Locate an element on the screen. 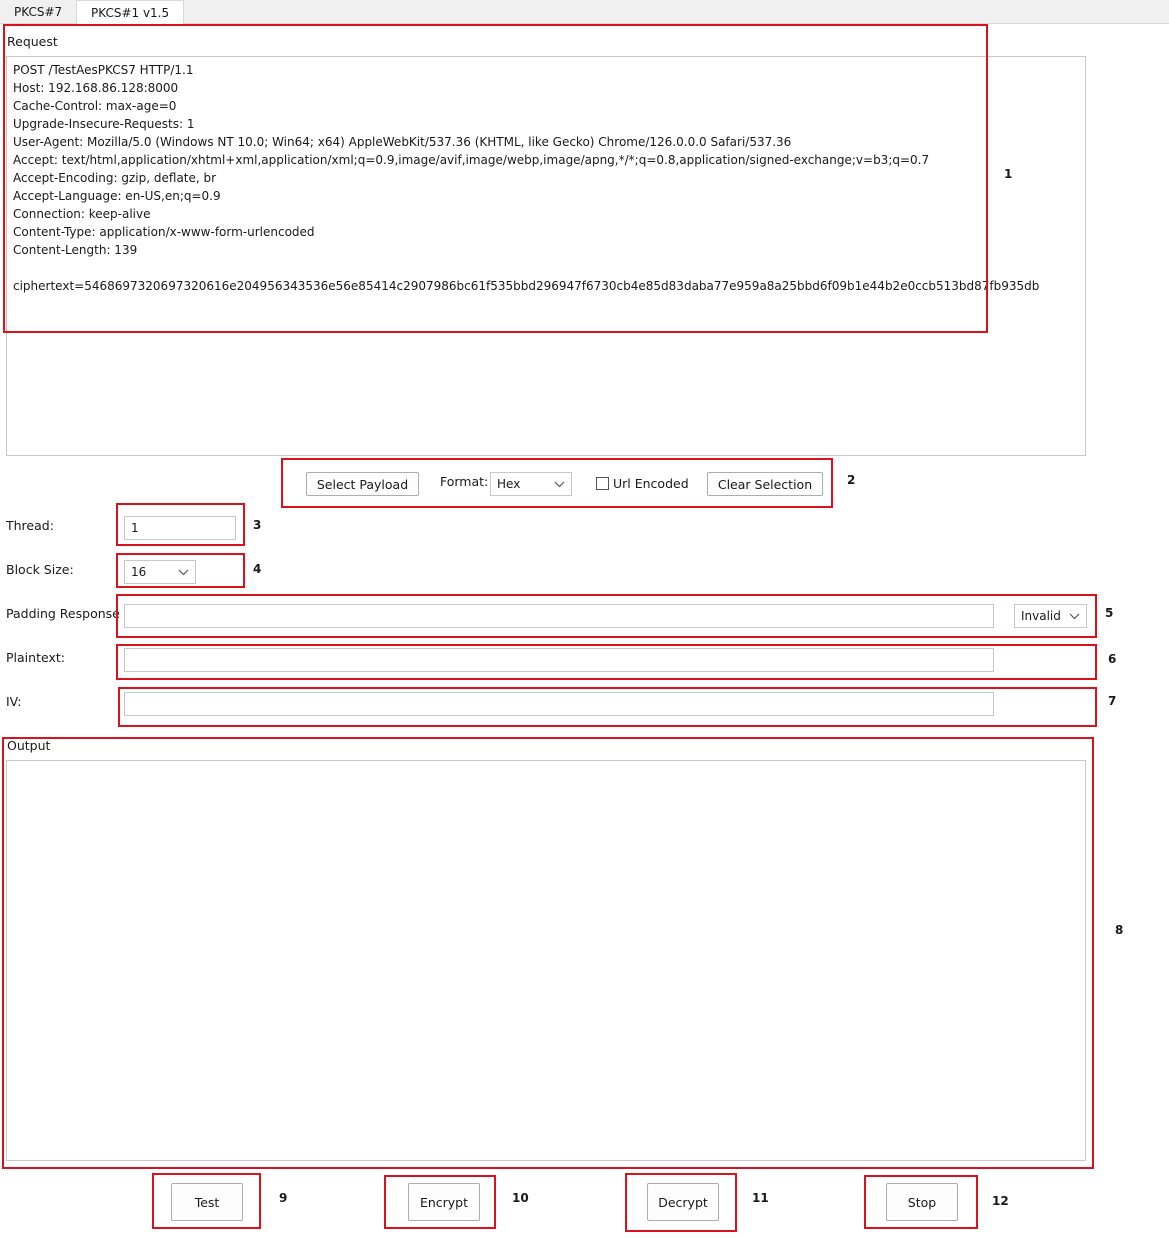 Image resolution: width=1169 pixels, height=1238 pixels. output-label: Output is located at coordinates (29, 745).